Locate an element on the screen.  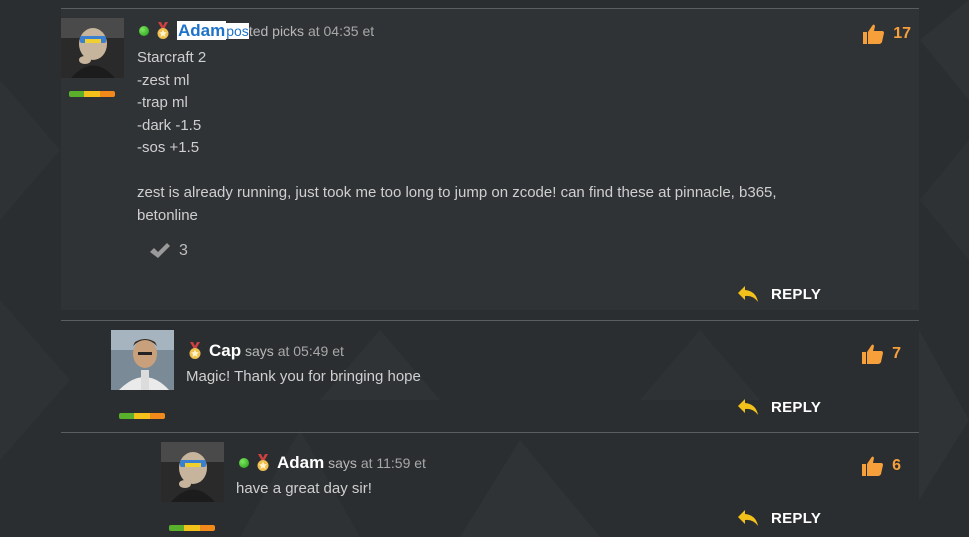
username-link: Cap is located at coordinates (225, 350).